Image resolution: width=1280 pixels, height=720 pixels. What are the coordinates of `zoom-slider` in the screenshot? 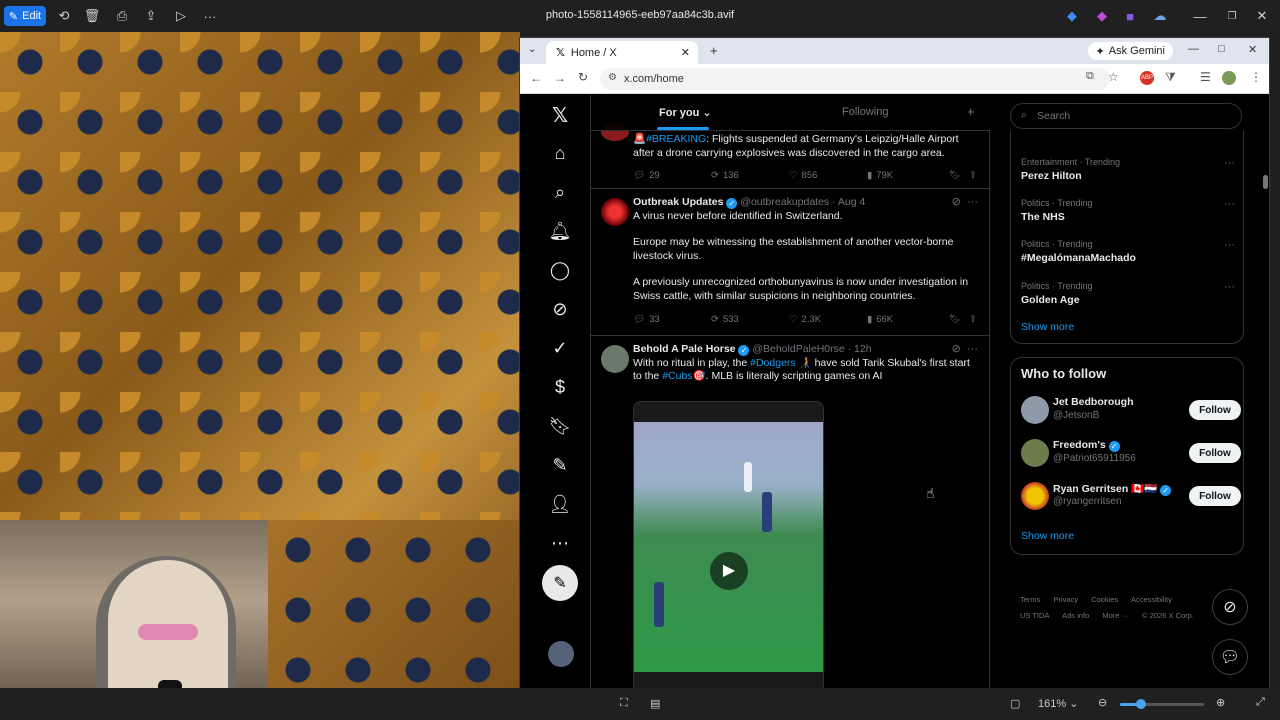 It's located at (1162, 704).